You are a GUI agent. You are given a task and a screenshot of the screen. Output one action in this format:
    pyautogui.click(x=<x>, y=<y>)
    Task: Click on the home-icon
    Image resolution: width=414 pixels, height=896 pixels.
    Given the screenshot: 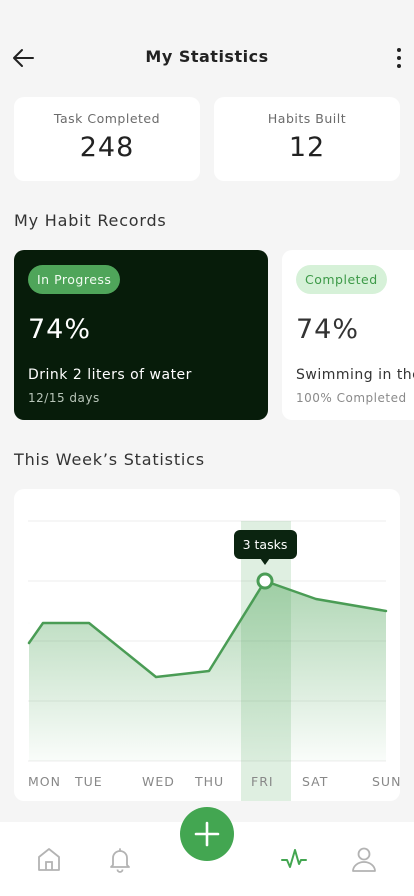 What is the action you would take?
    pyautogui.click(x=49, y=859)
    